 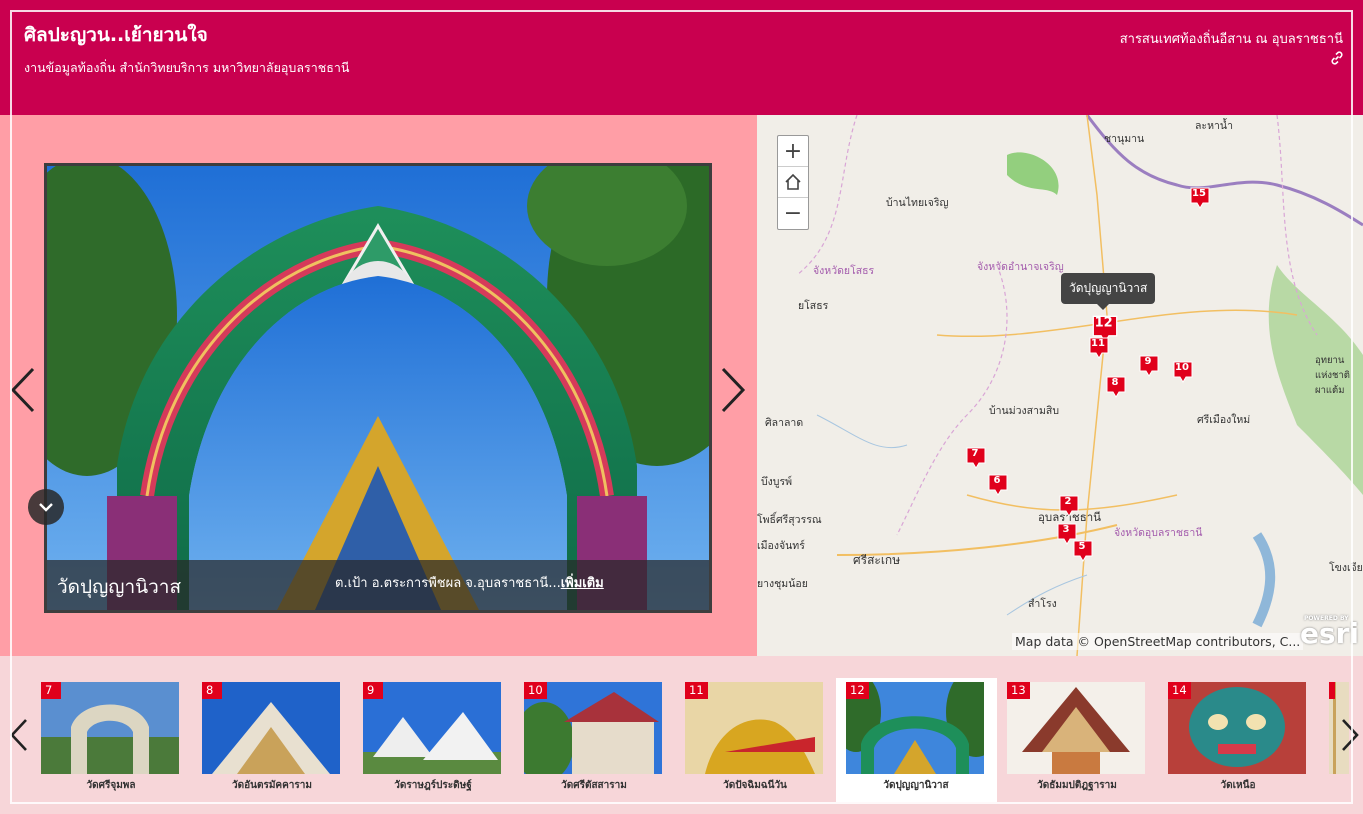 I want to click on map-label: บ้านไทยเจริญ, so click(x=917, y=203).